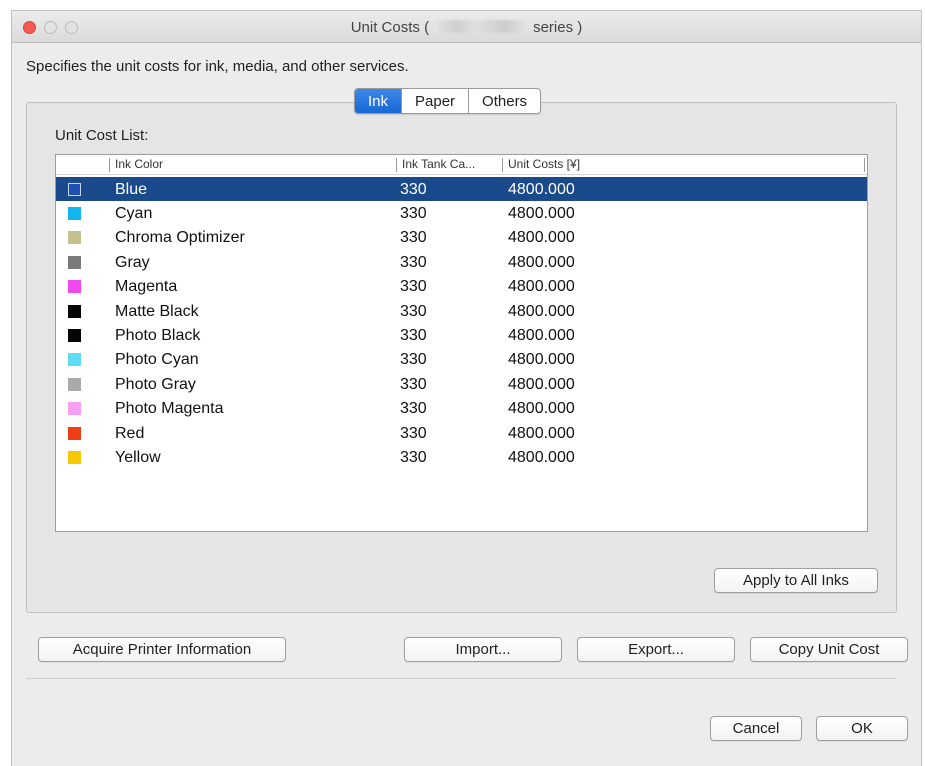  Describe the element at coordinates (461, 335) in the screenshot. I see `table-row: Photo Black 330 4800.000` at that location.